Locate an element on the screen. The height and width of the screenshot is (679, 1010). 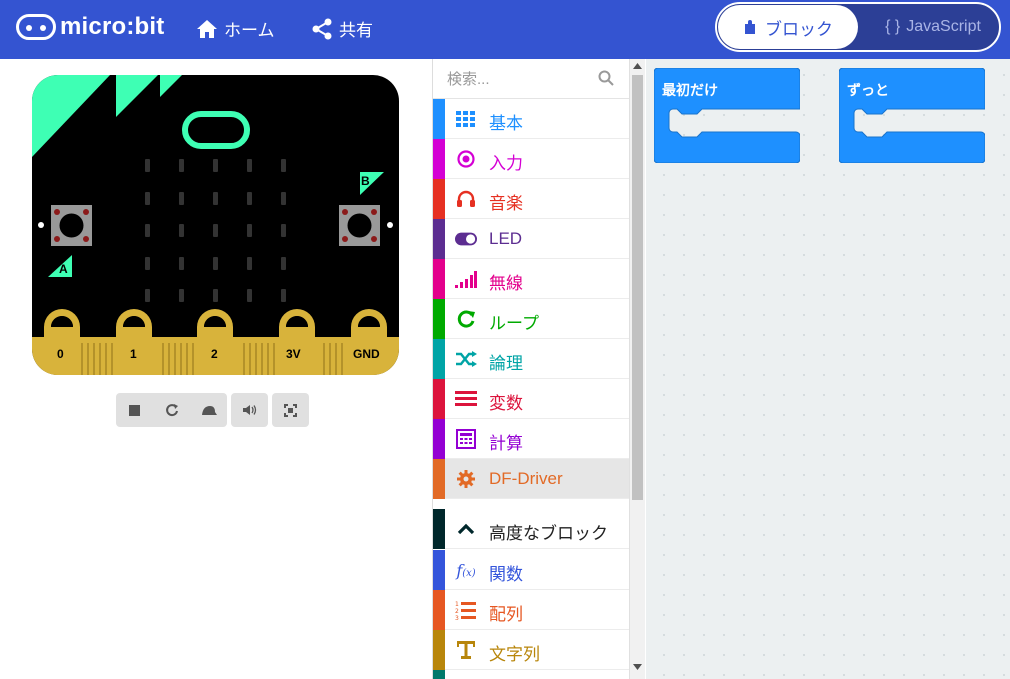
lines-icon is located at coordinates (466, 399).